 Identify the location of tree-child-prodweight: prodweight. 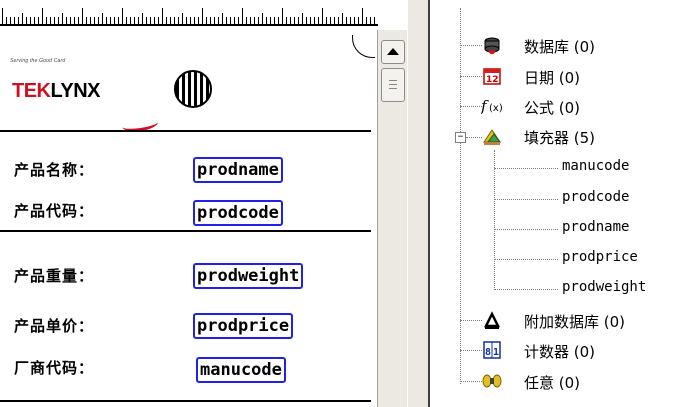
(604, 287).